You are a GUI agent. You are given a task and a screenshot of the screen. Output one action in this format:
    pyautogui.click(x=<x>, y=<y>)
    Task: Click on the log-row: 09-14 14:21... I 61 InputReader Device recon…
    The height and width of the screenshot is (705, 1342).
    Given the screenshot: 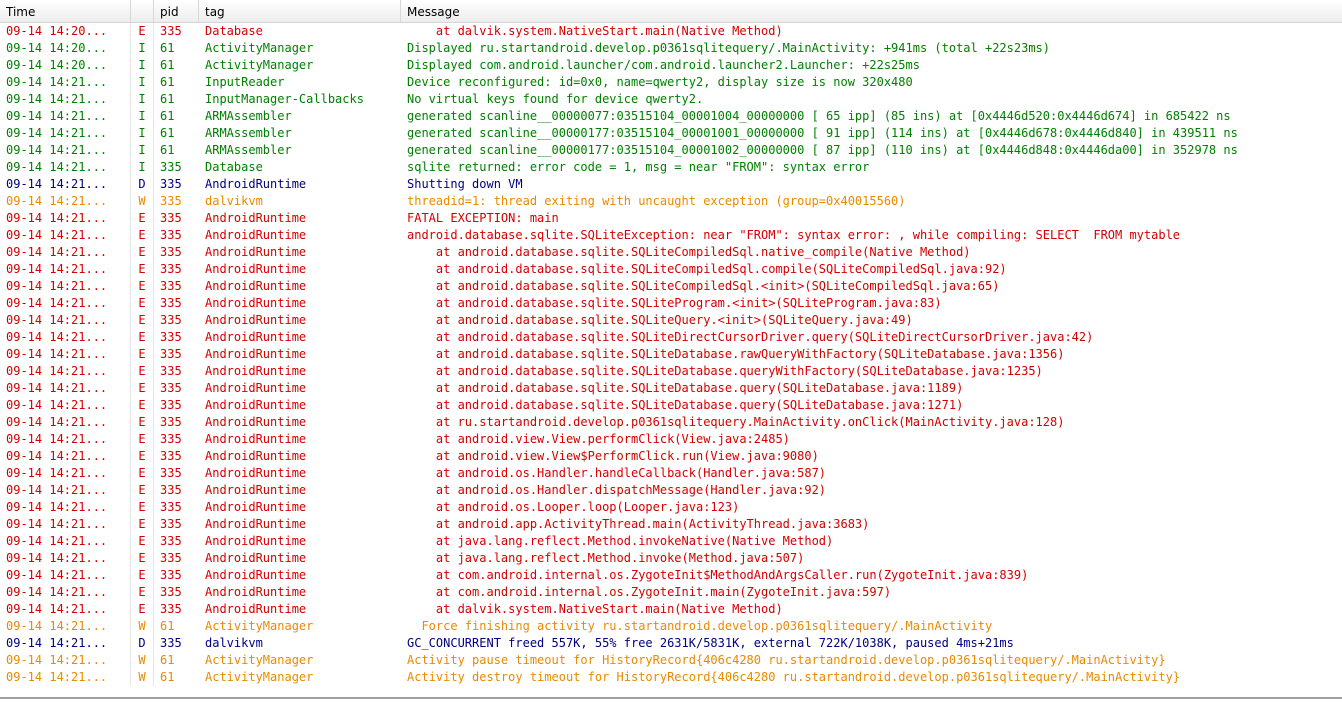 What is the action you would take?
    pyautogui.click(x=671, y=82)
    